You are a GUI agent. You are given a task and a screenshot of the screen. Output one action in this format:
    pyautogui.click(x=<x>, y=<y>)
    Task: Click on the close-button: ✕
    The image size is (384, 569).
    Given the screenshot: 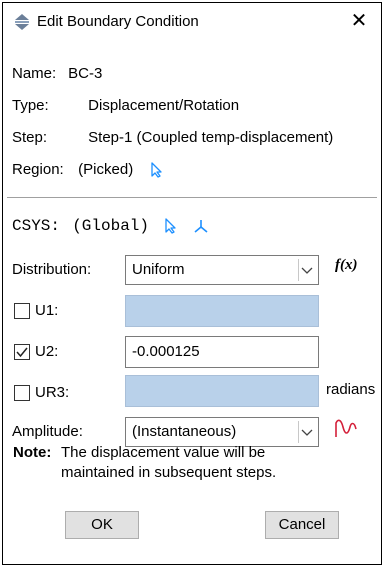 What is the action you would take?
    pyautogui.click(x=359, y=21)
    